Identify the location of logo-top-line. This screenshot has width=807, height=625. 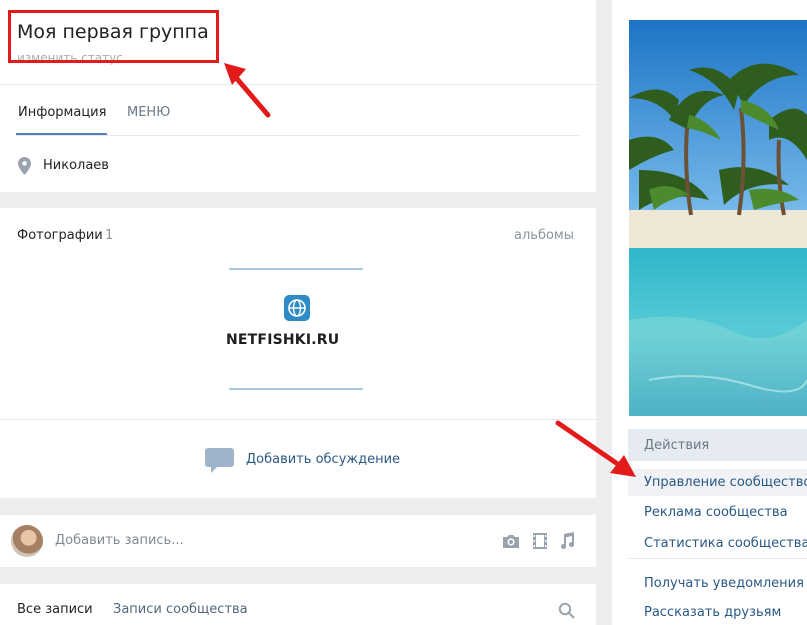
(296, 269).